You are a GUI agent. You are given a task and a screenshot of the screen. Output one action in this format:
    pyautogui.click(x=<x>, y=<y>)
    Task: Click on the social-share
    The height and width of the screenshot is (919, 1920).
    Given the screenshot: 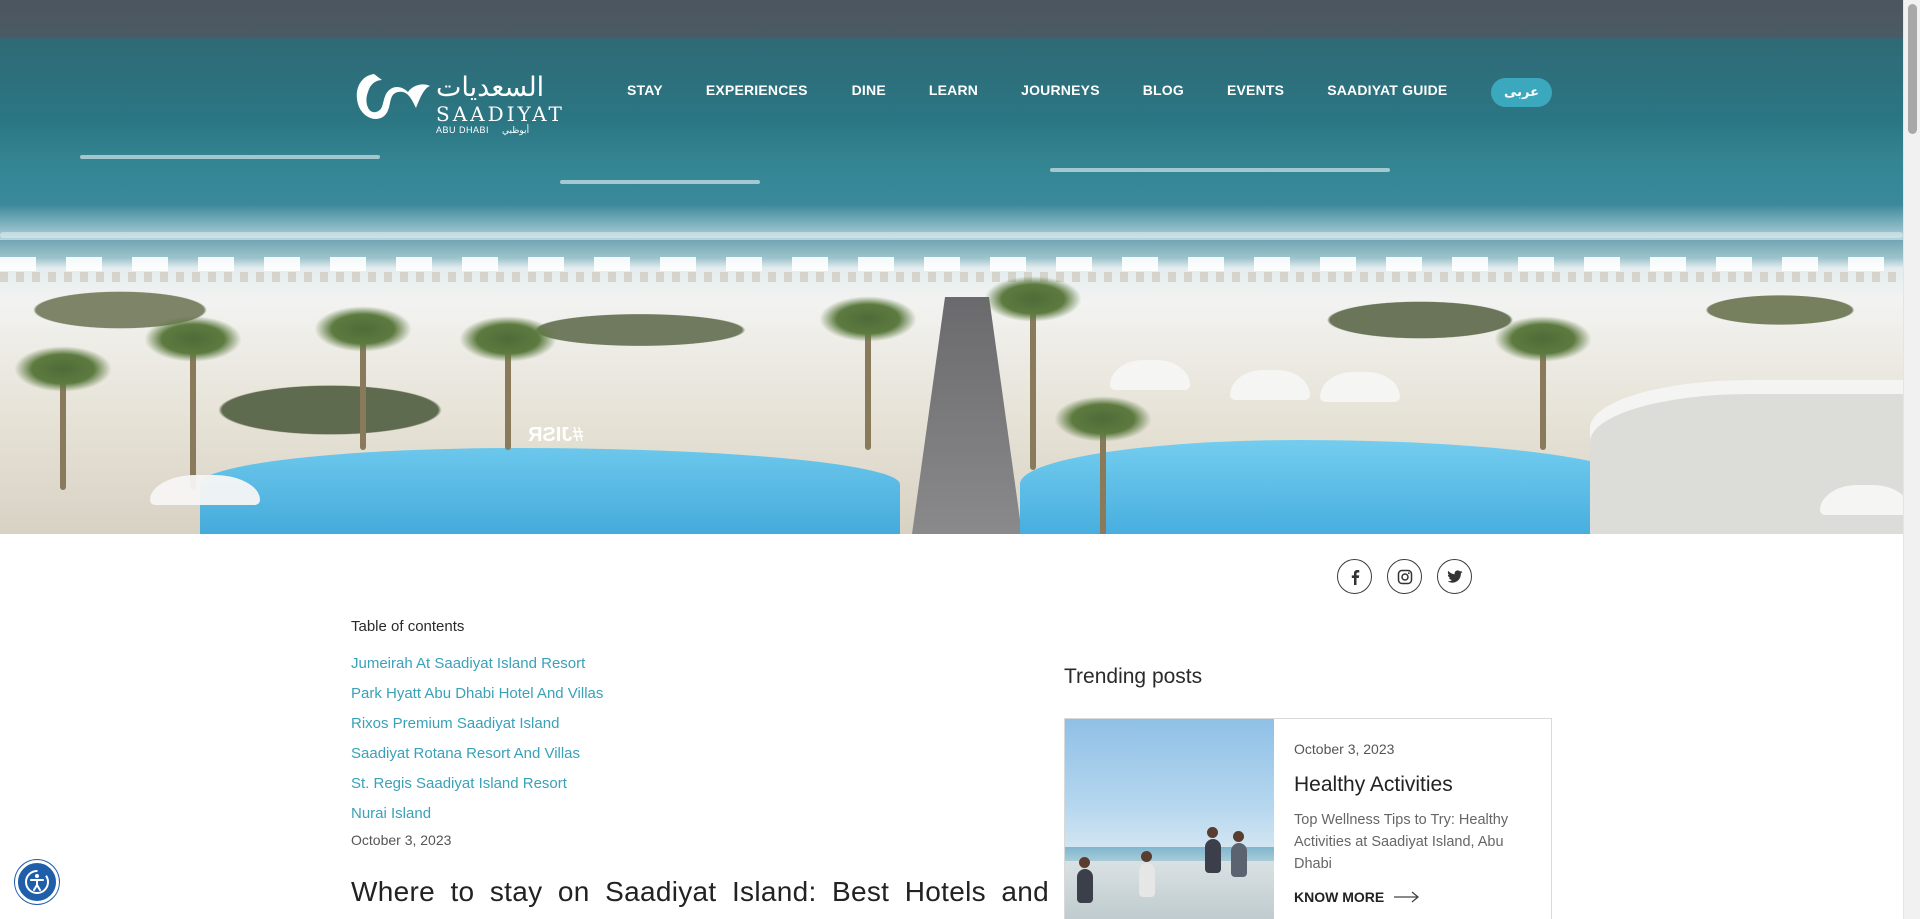 What is the action you would take?
    pyautogui.click(x=1404, y=576)
    